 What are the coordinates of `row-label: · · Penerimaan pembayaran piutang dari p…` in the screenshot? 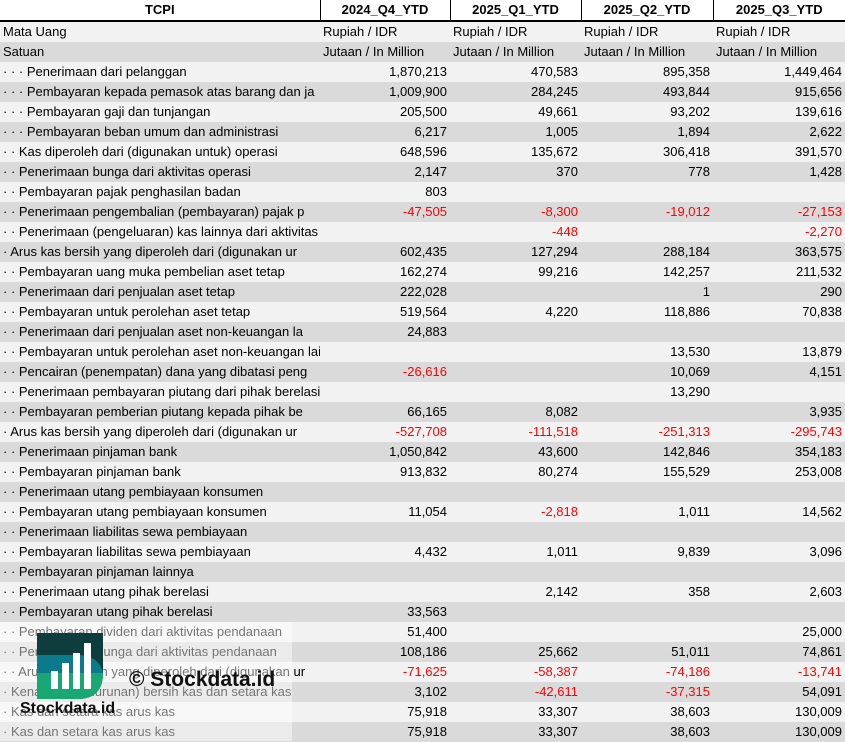 It's located at (160, 392).